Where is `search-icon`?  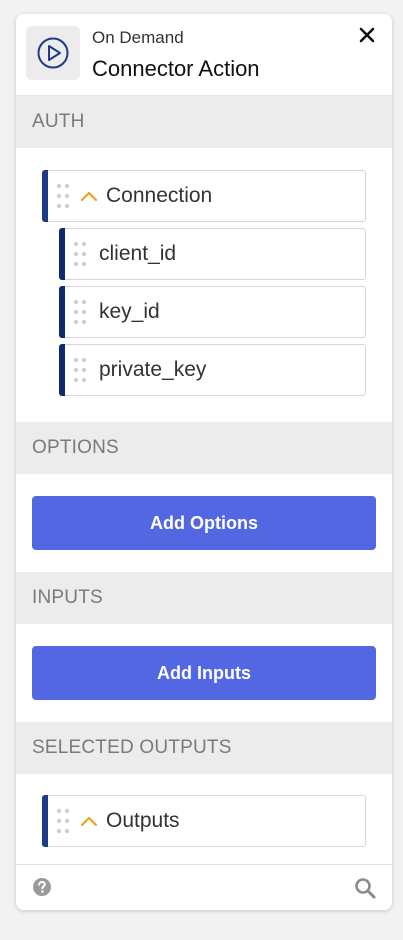
search-icon is located at coordinates (365, 890).